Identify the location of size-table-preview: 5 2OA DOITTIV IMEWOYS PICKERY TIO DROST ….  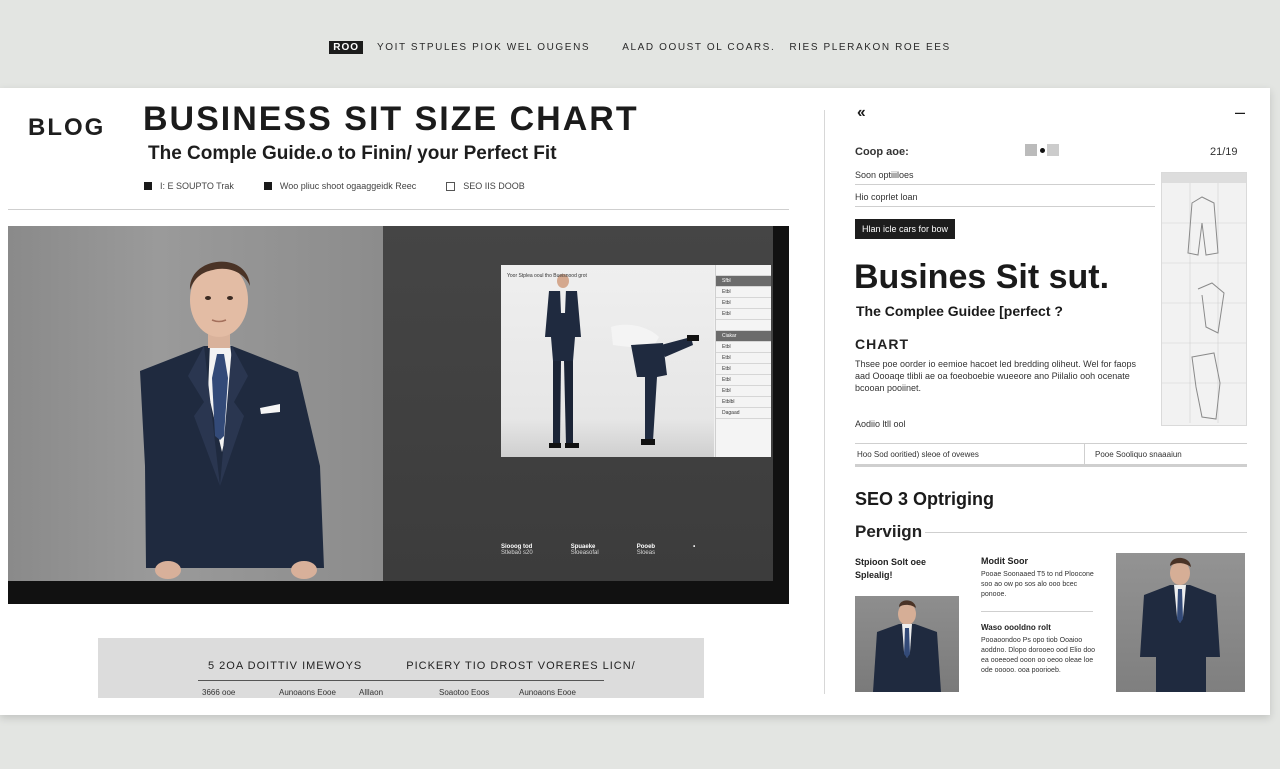
(401, 668).